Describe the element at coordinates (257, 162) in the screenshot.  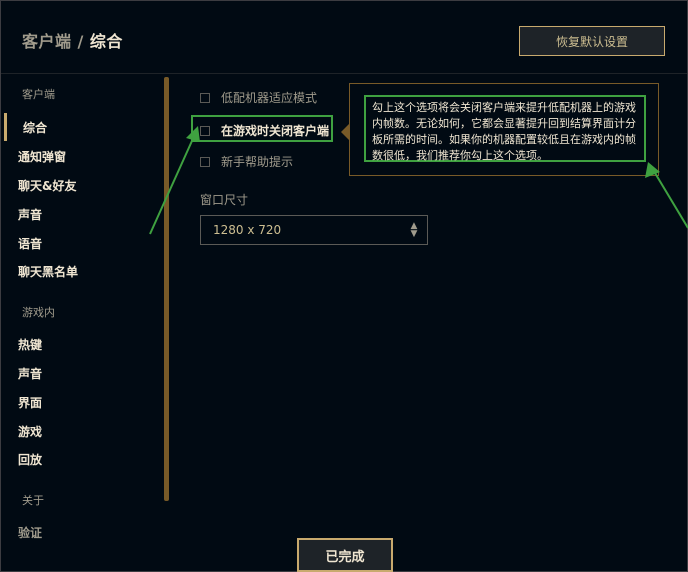
I see `newbie-tips-label: 新手帮助提示` at that location.